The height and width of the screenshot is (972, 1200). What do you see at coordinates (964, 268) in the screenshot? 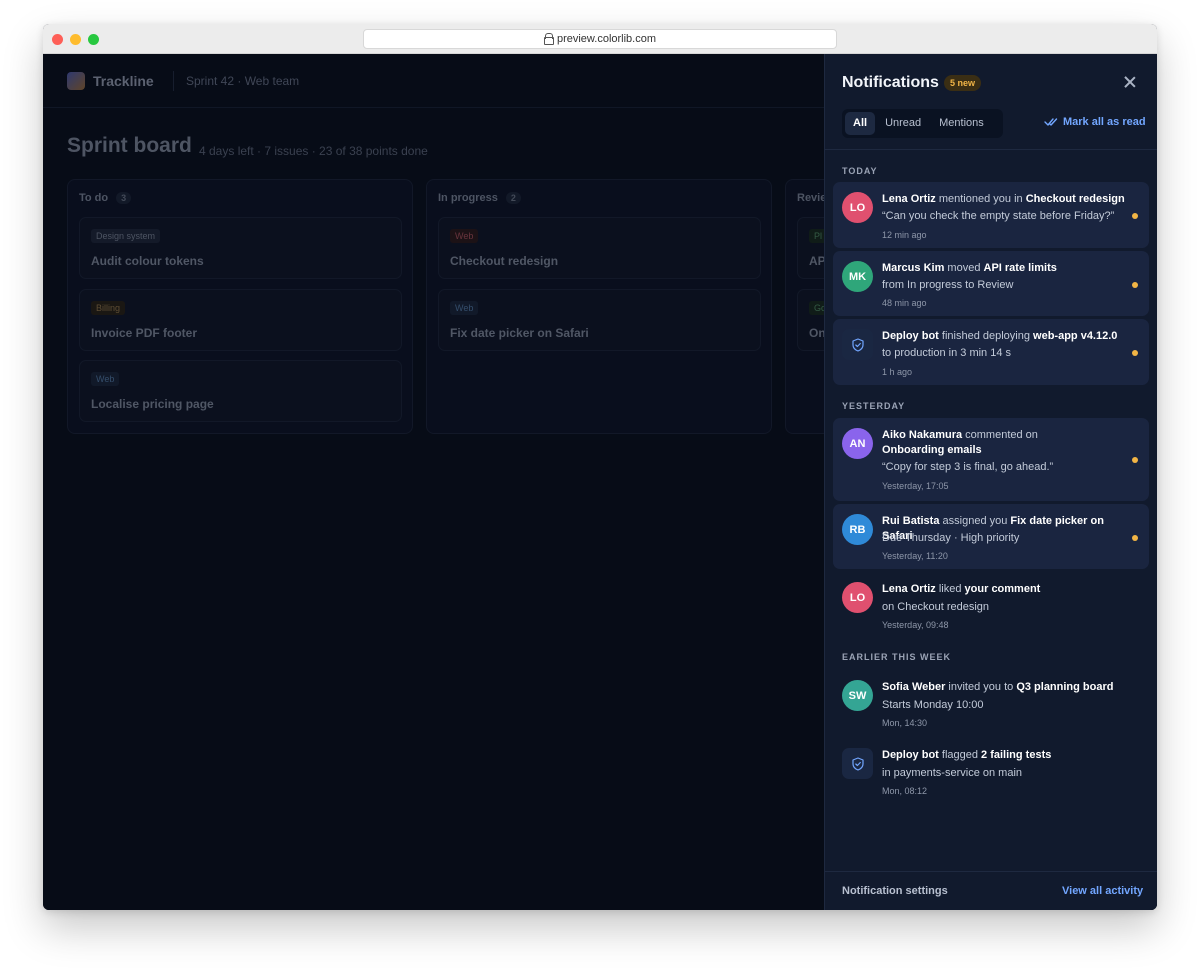
I see `action-verb: moved` at bounding box center [964, 268].